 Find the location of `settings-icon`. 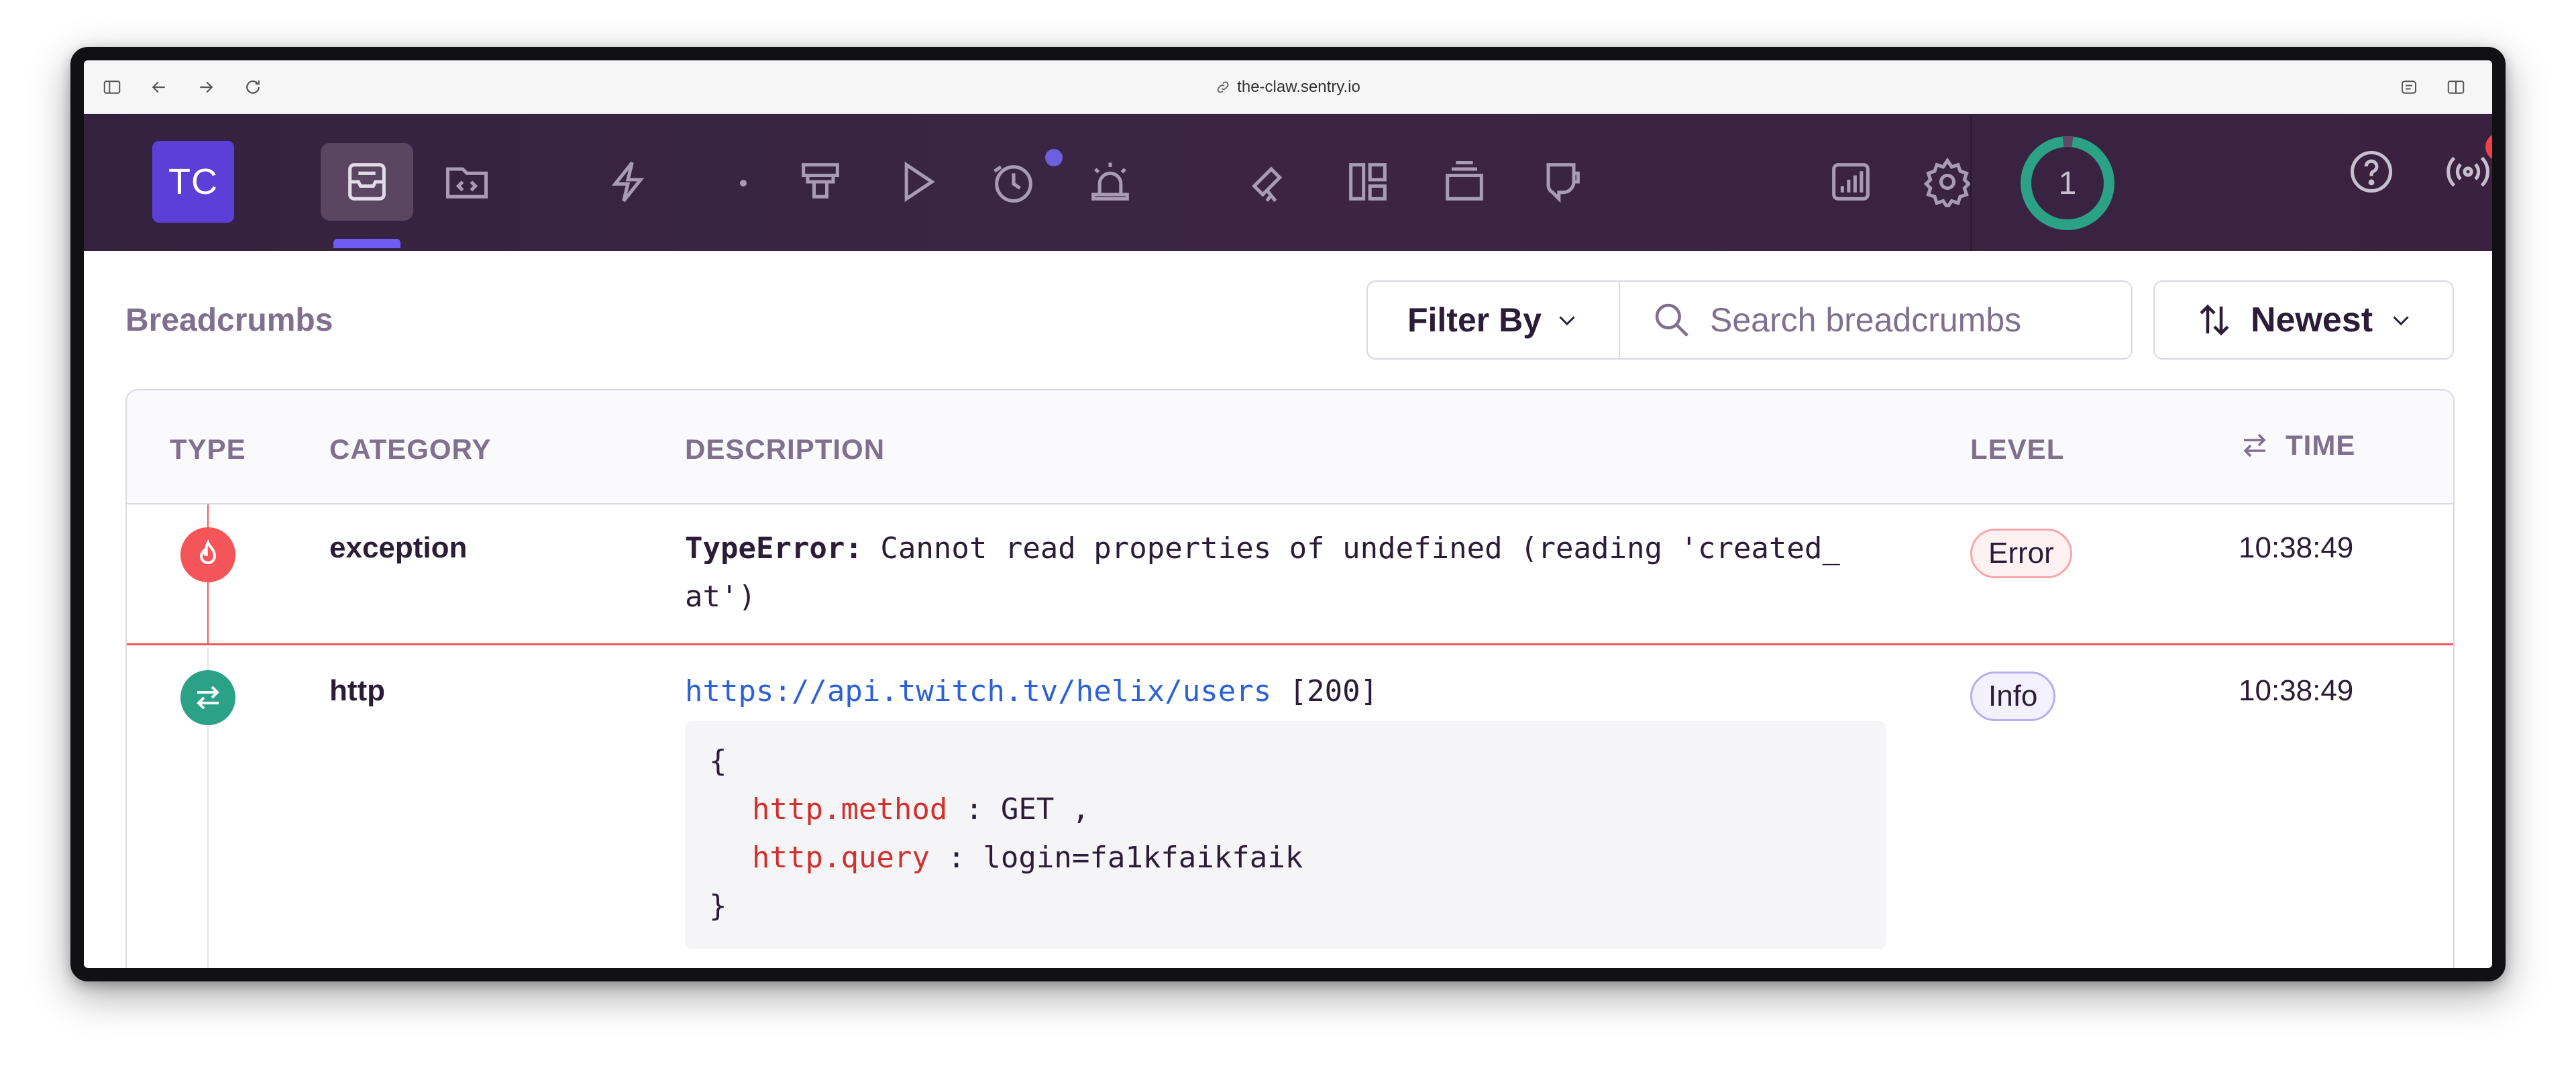

settings-icon is located at coordinates (1947, 182).